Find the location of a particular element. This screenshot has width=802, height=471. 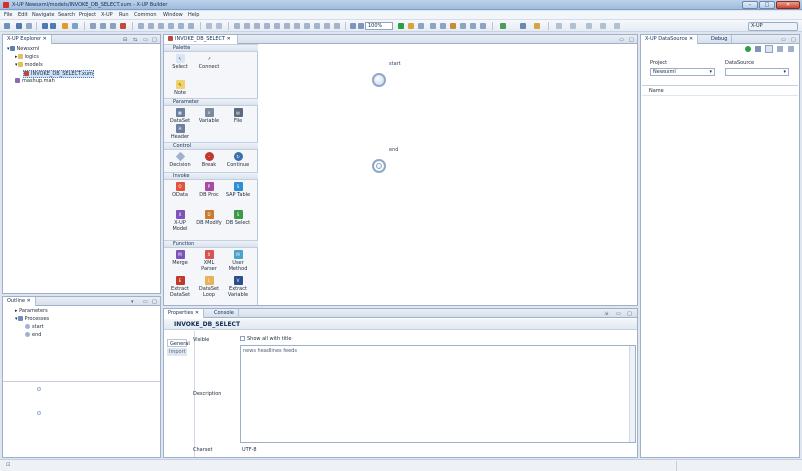

minimize-editor-icon: ▭ is located at coordinates (621, 40).